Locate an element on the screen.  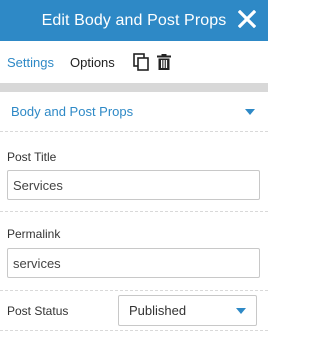
section-header: Body and Post Props is located at coordinates (134, 112).